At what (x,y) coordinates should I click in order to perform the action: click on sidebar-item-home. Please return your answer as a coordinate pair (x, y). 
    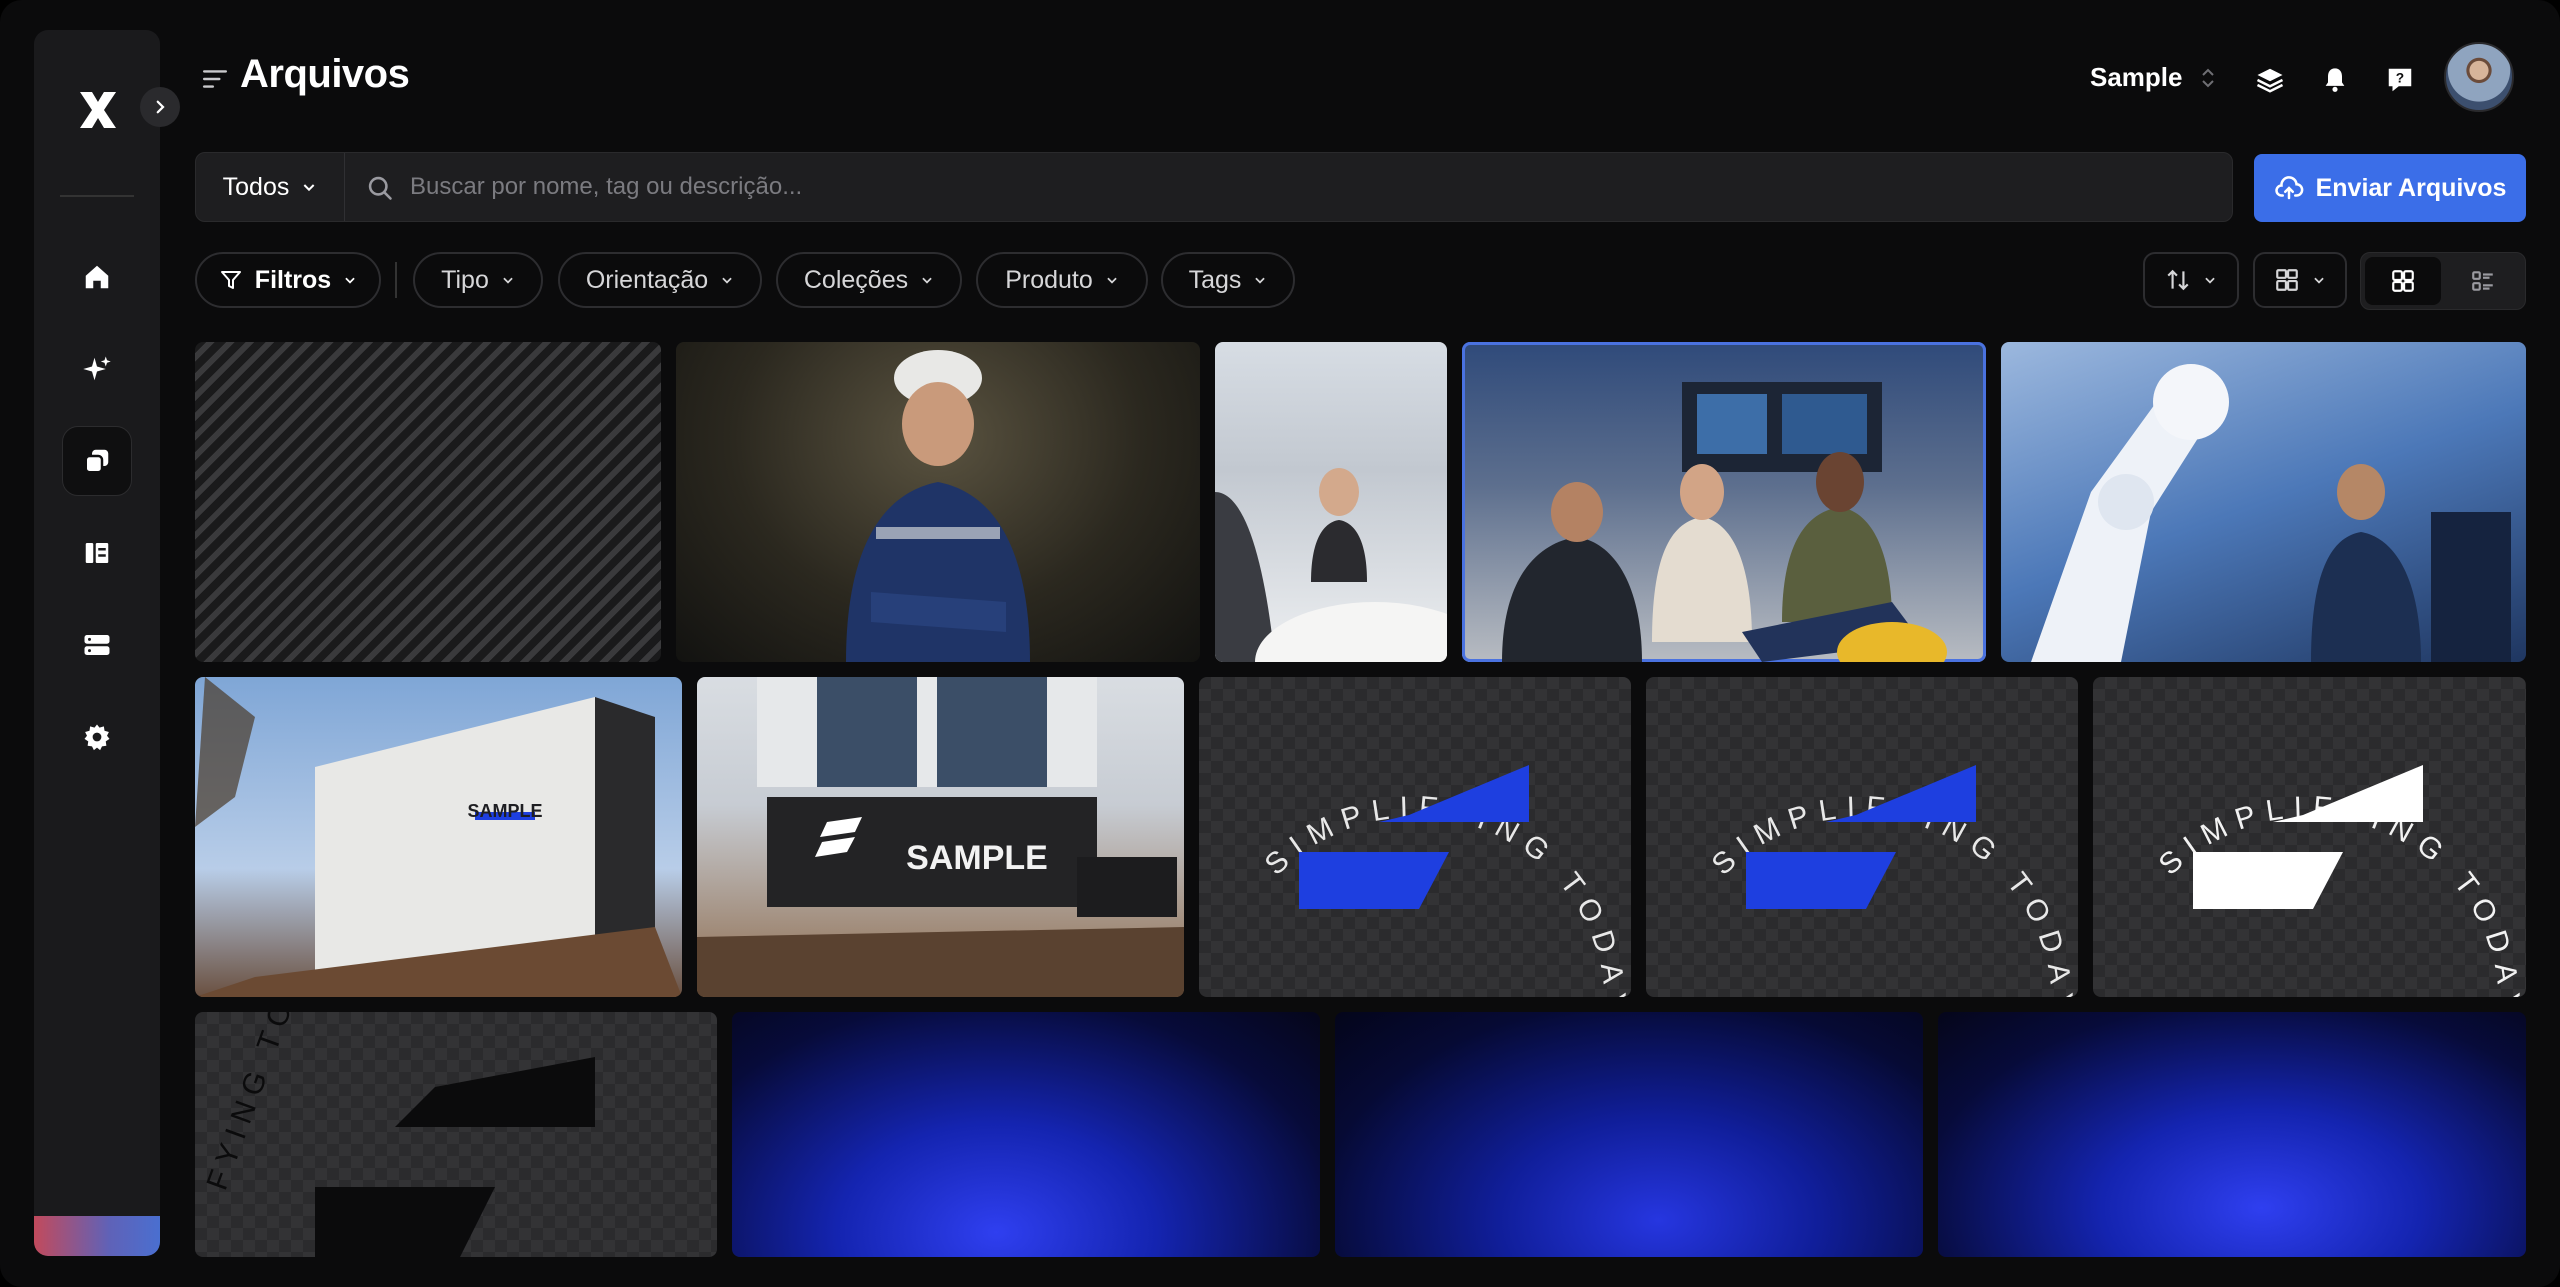
    Looking at the image, I should click on (97, 277).